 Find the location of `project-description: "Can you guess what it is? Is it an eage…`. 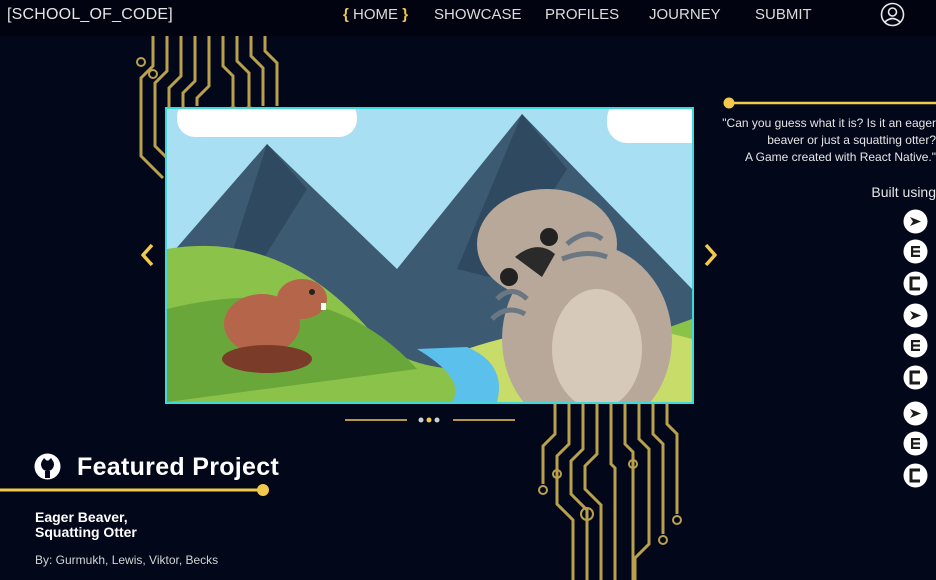

project-description: "Can you guess what it is? Is it an eage… is located at coordinates (818, 140).